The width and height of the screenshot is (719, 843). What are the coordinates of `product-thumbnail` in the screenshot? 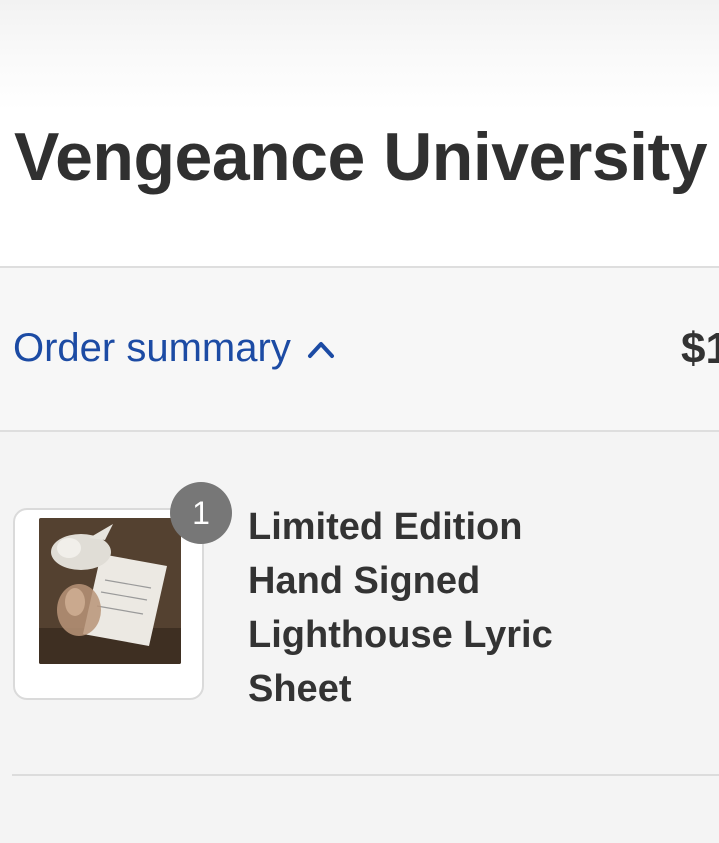 It's located at (108, 604).